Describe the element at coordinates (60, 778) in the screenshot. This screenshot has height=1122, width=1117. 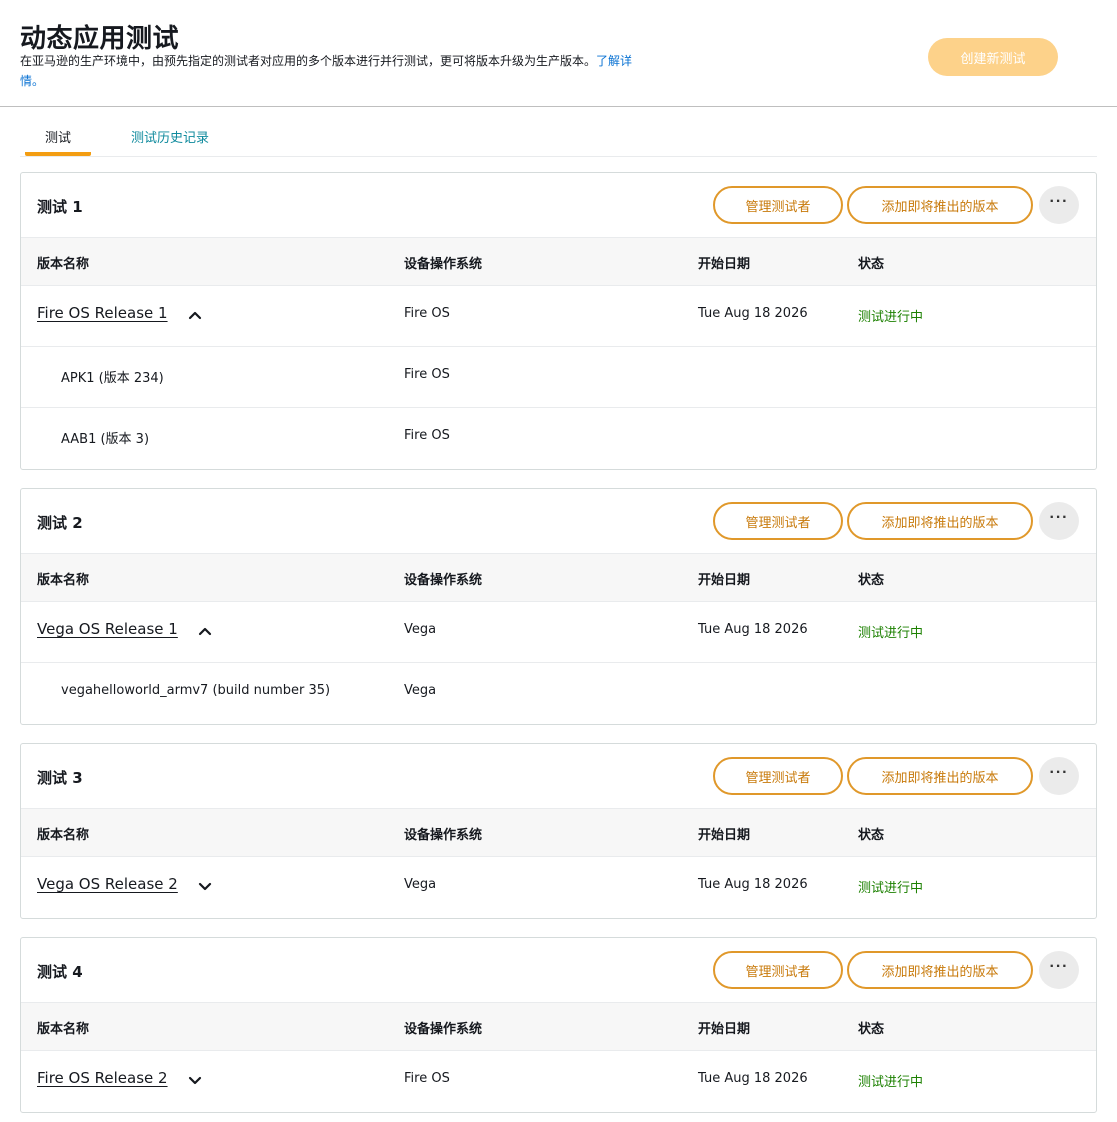
I see `test-title: 测试 3` at that location.